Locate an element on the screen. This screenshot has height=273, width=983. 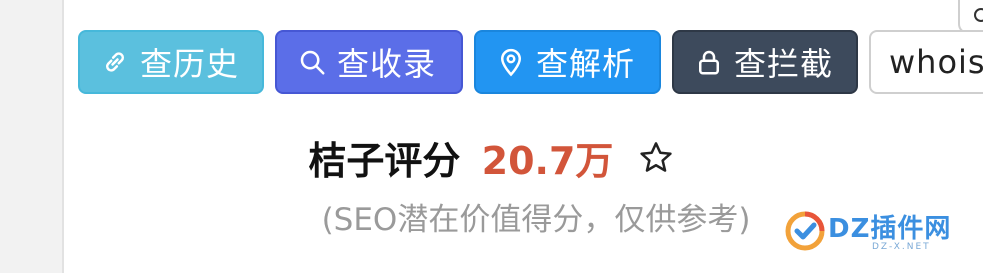
score-label: 桔子评分 is located at coordinates (384, 161).